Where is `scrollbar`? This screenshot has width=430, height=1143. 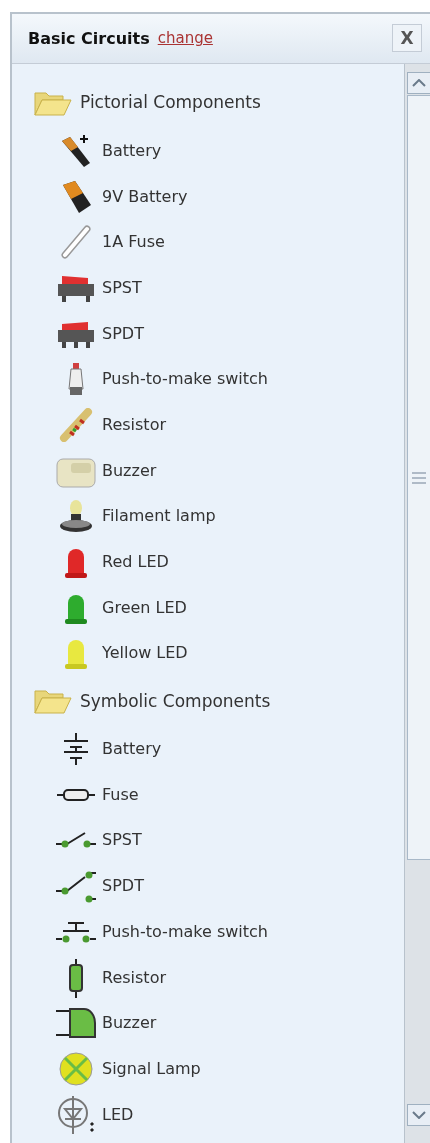 scrollbar is located at coordinates (417, 603).